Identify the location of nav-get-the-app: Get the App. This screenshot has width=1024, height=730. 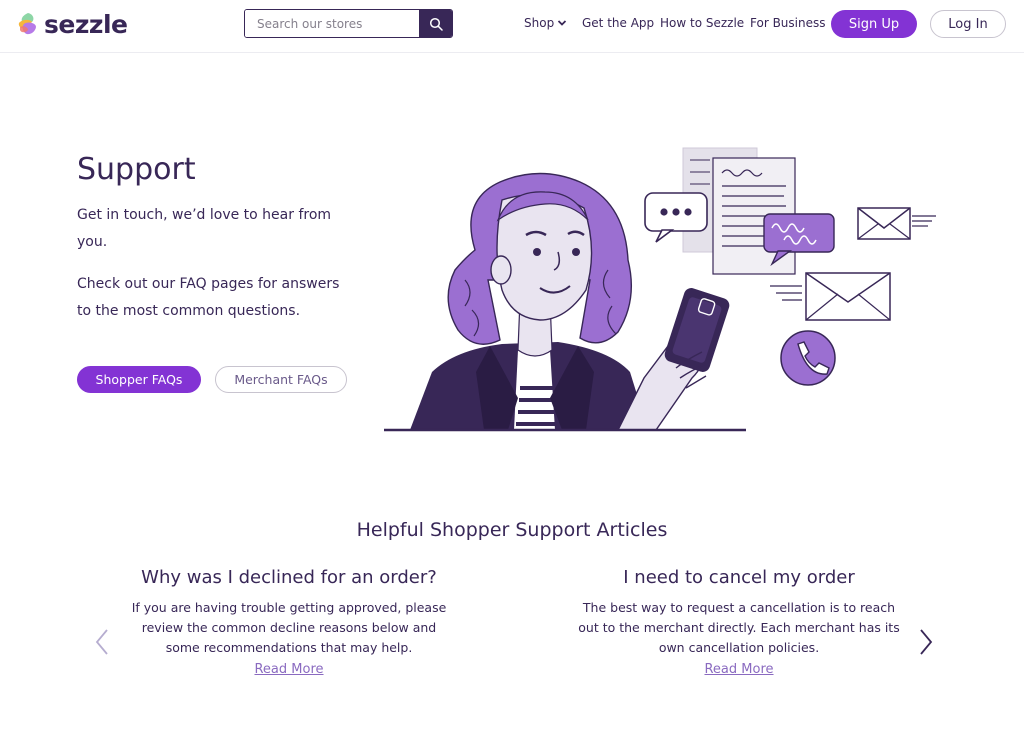
(618, 23).